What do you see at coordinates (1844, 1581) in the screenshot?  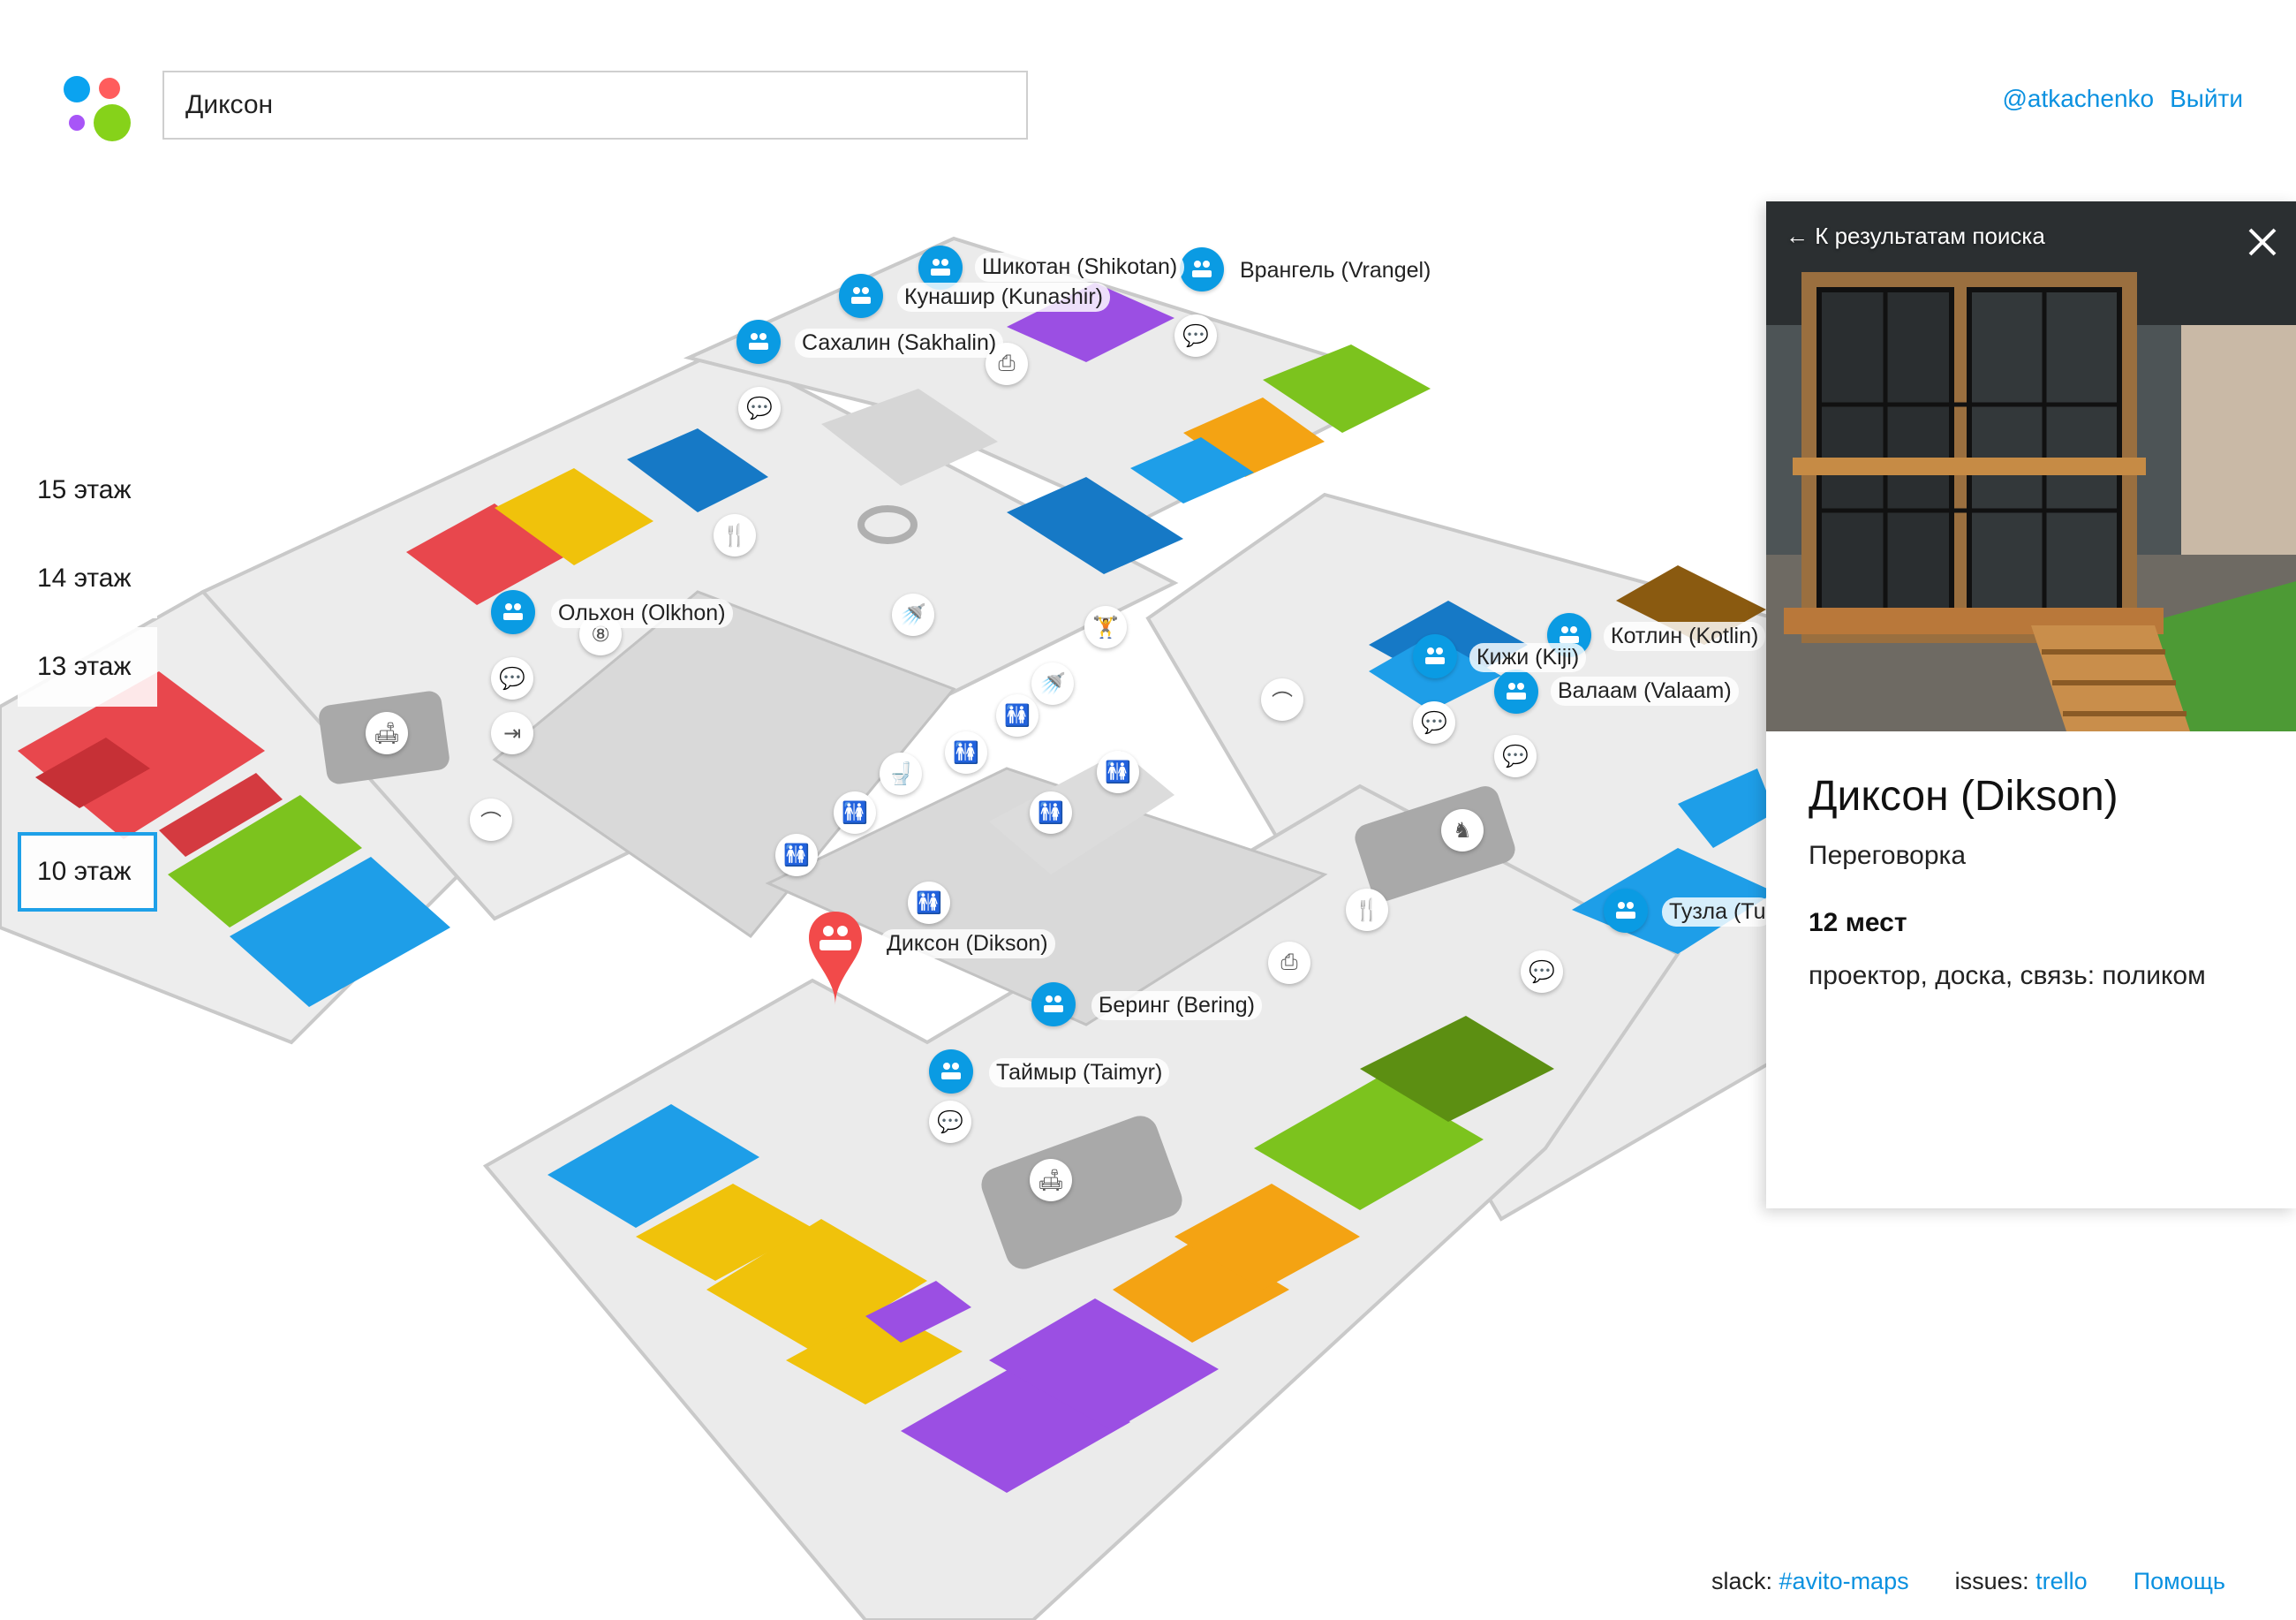 I see `slack-channel-link: #avito-maps` at bounding box center [1844, 1581].